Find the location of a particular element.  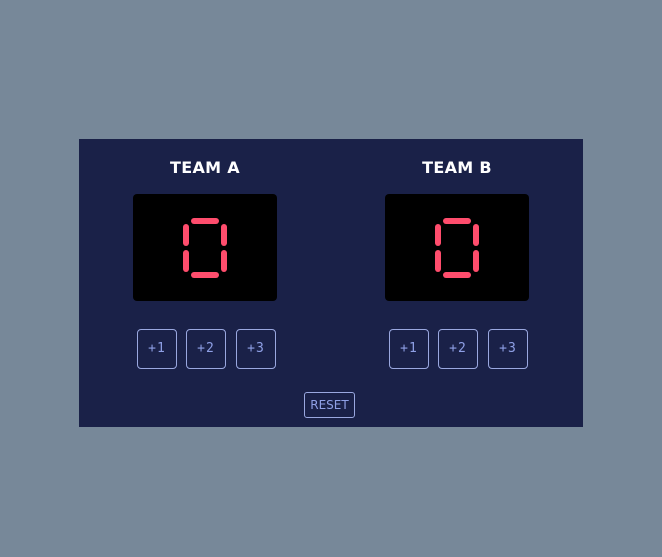

team-a-add-3-button: +3 is located at coordinates (256, 349).